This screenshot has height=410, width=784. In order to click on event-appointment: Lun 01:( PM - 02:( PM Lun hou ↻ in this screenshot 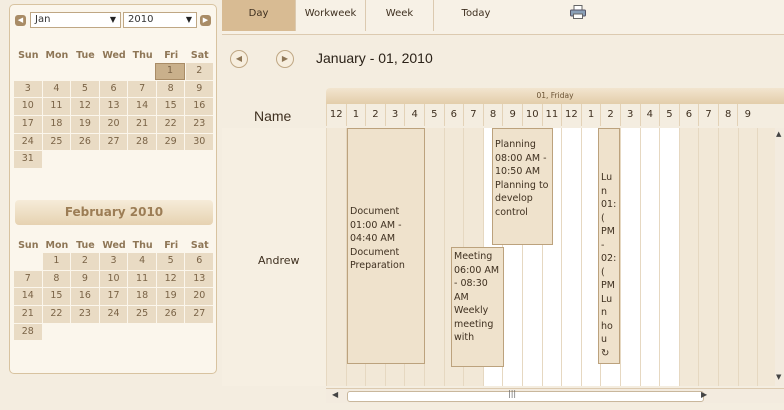, I will do `click(609, 246)`.